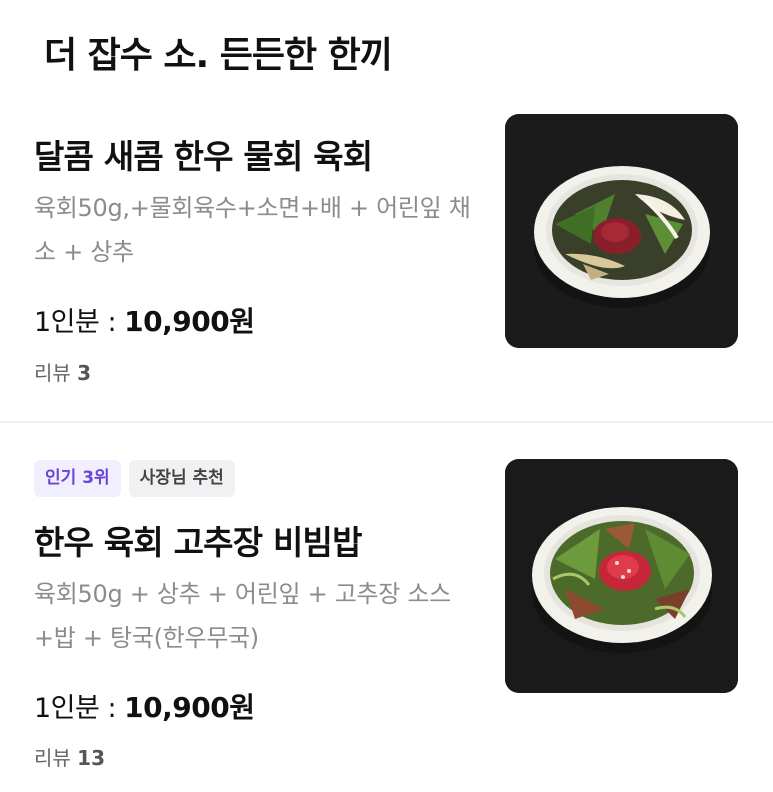 Image resolution: width=773 pixels, height=792 pixels. Describe the element at coordinates (242, 616) in the screenshot. I see `menu-item-description: 육회50g + 상추 + 어린잎 + 고추장 소스+밥 + 탕국(한우무국)` at that location.